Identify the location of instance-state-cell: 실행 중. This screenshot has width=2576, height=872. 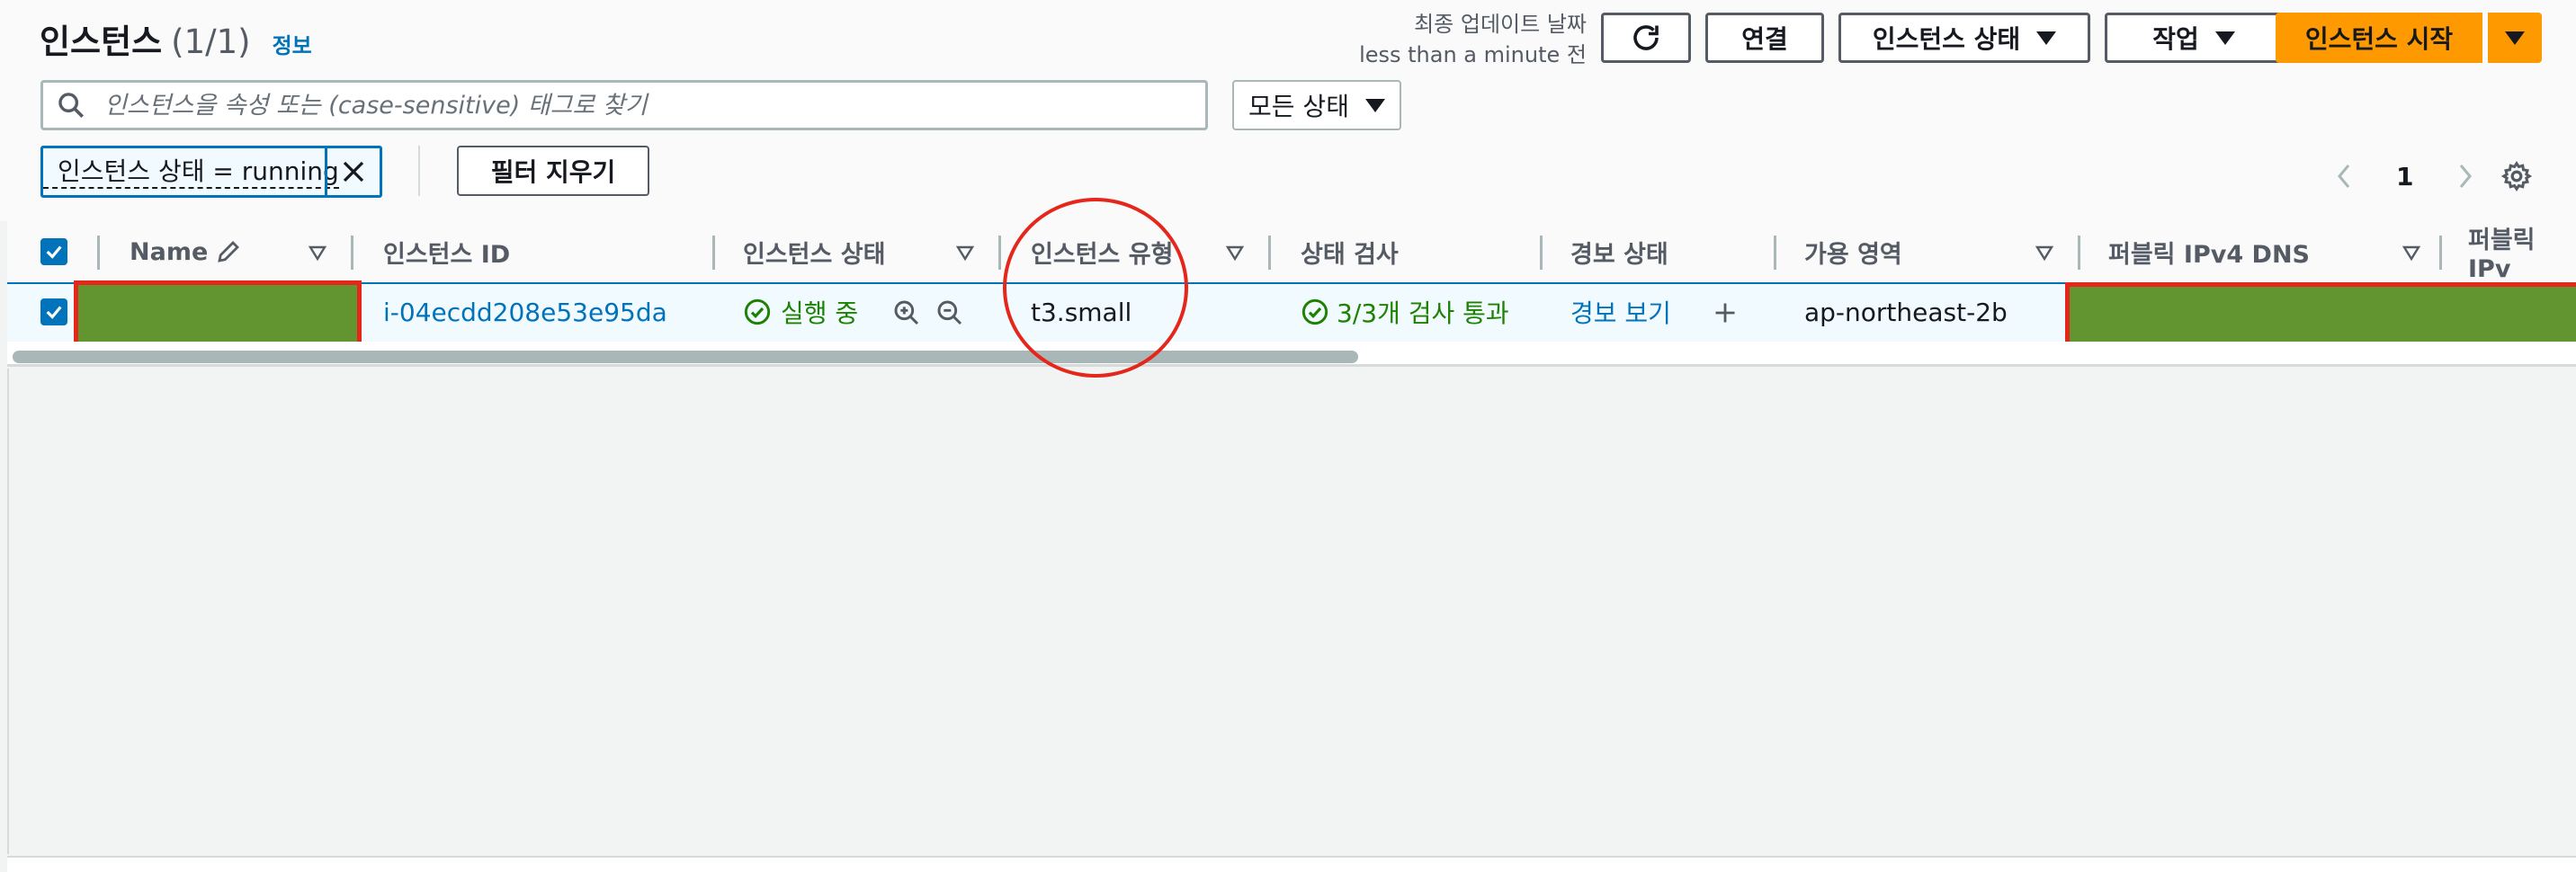
(800, 312).